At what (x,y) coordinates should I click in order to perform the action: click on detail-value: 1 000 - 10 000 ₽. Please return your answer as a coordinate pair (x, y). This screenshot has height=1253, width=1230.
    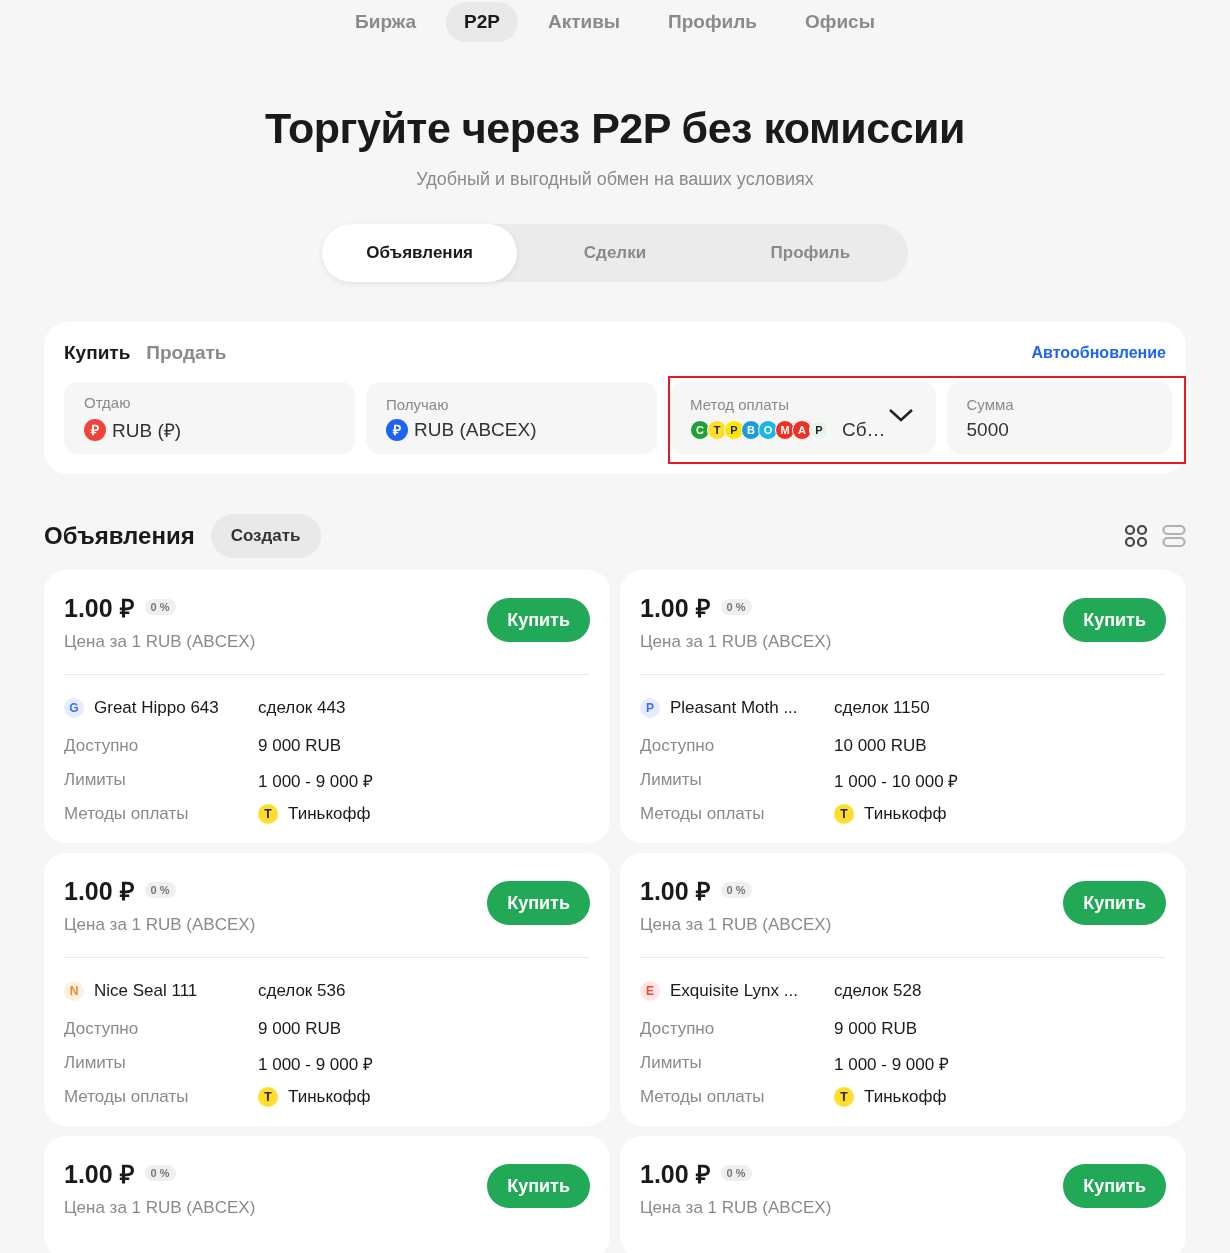
    Looking at the image, I should click on (897, 781).